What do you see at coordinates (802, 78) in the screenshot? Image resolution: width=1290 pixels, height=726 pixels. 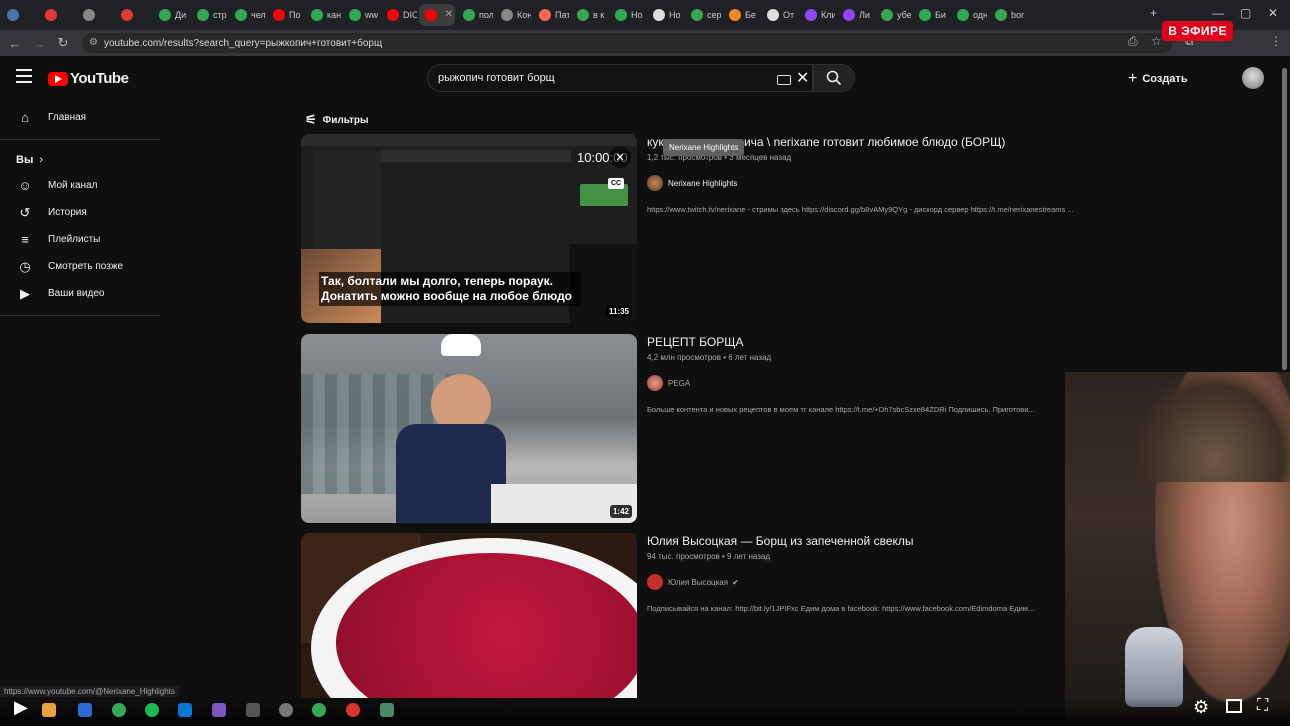 I see `clear-search-icon: ✕` at bounding box center [802, 78].